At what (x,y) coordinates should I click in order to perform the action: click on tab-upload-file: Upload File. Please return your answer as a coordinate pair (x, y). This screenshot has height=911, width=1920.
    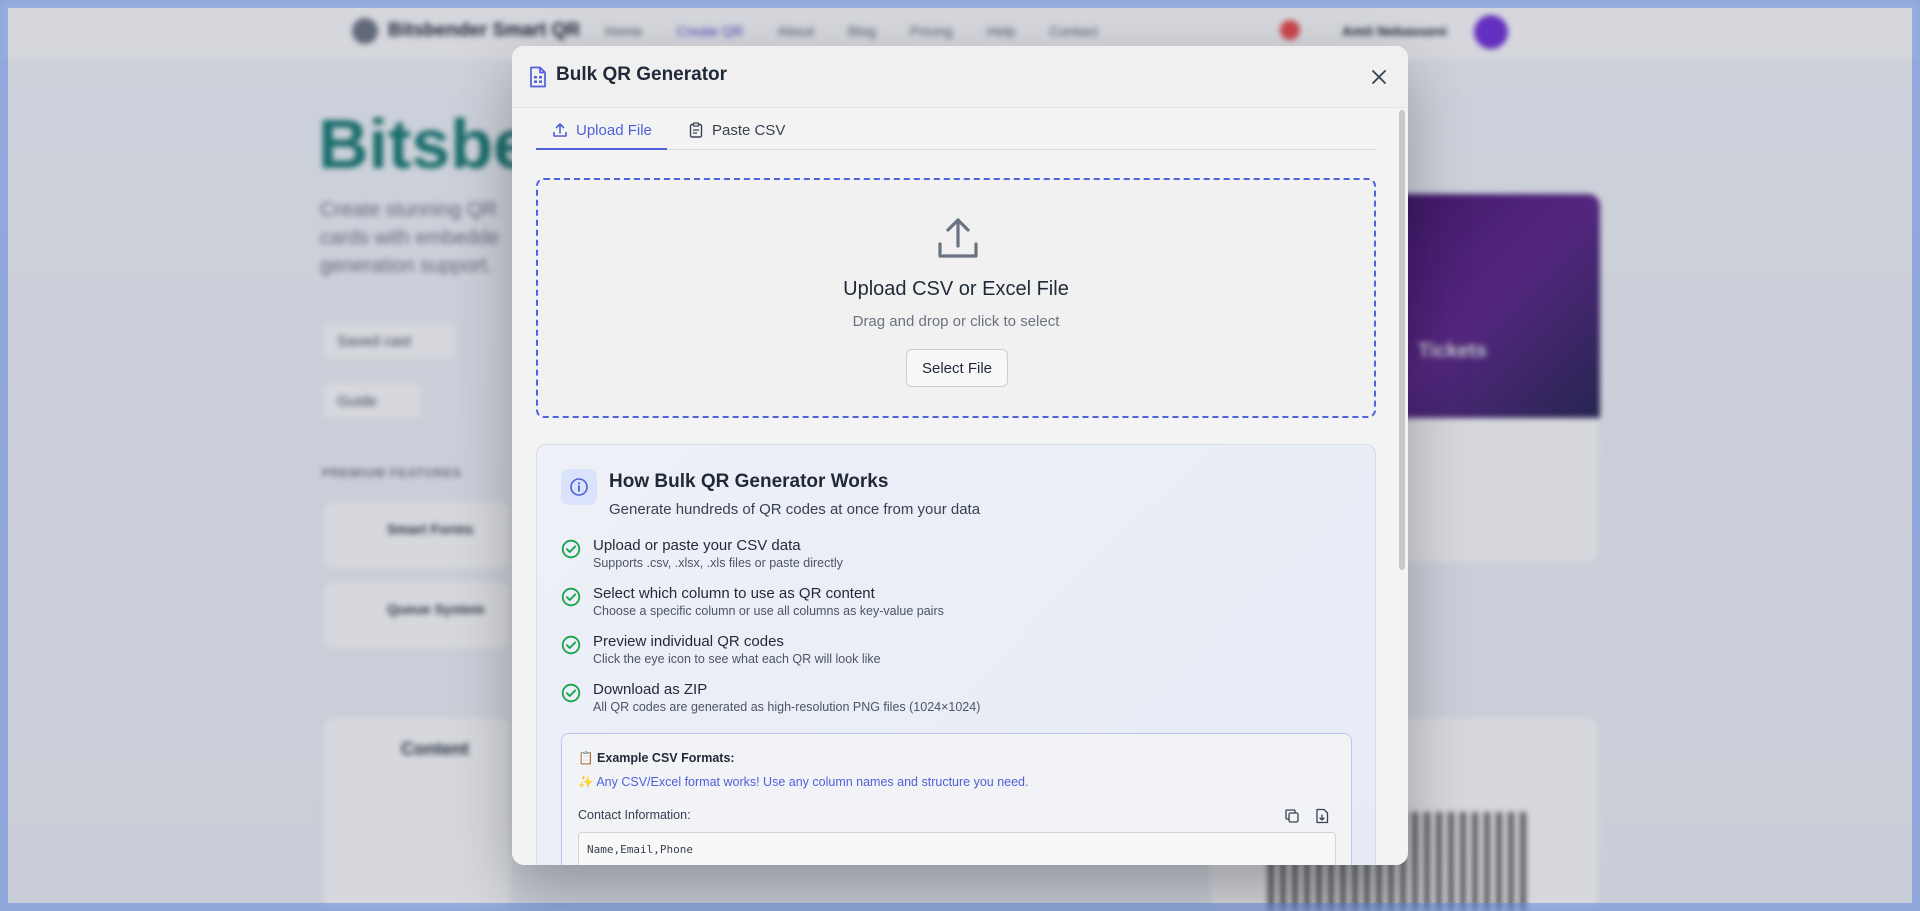
    Looking at the image, I should click on (601, 132).